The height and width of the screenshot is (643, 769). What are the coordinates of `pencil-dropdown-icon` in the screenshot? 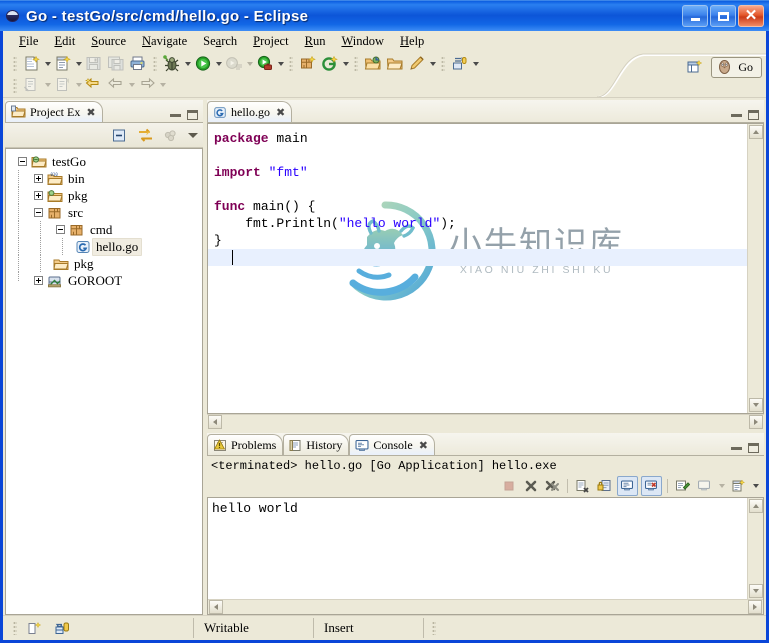 It's located at (432, 63).